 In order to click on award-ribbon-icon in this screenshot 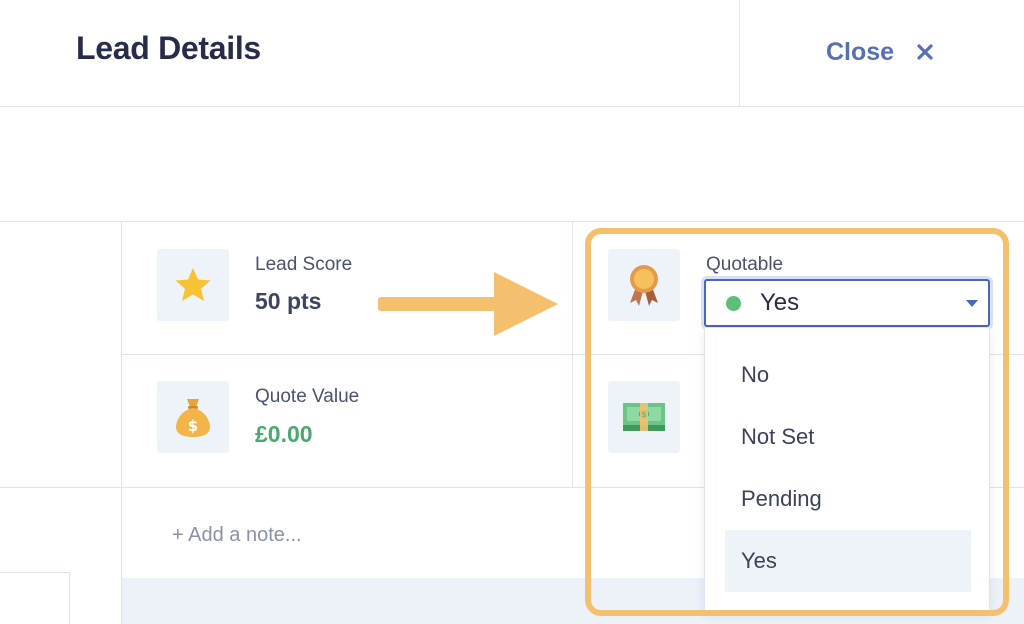, I will do `click(644, 285)`.